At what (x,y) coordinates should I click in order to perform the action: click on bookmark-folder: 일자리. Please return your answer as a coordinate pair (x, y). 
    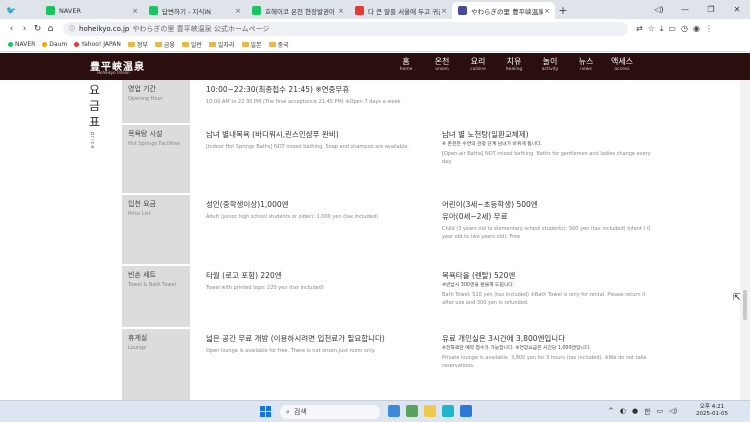
    Looking at the image, I should click on (221, 44).